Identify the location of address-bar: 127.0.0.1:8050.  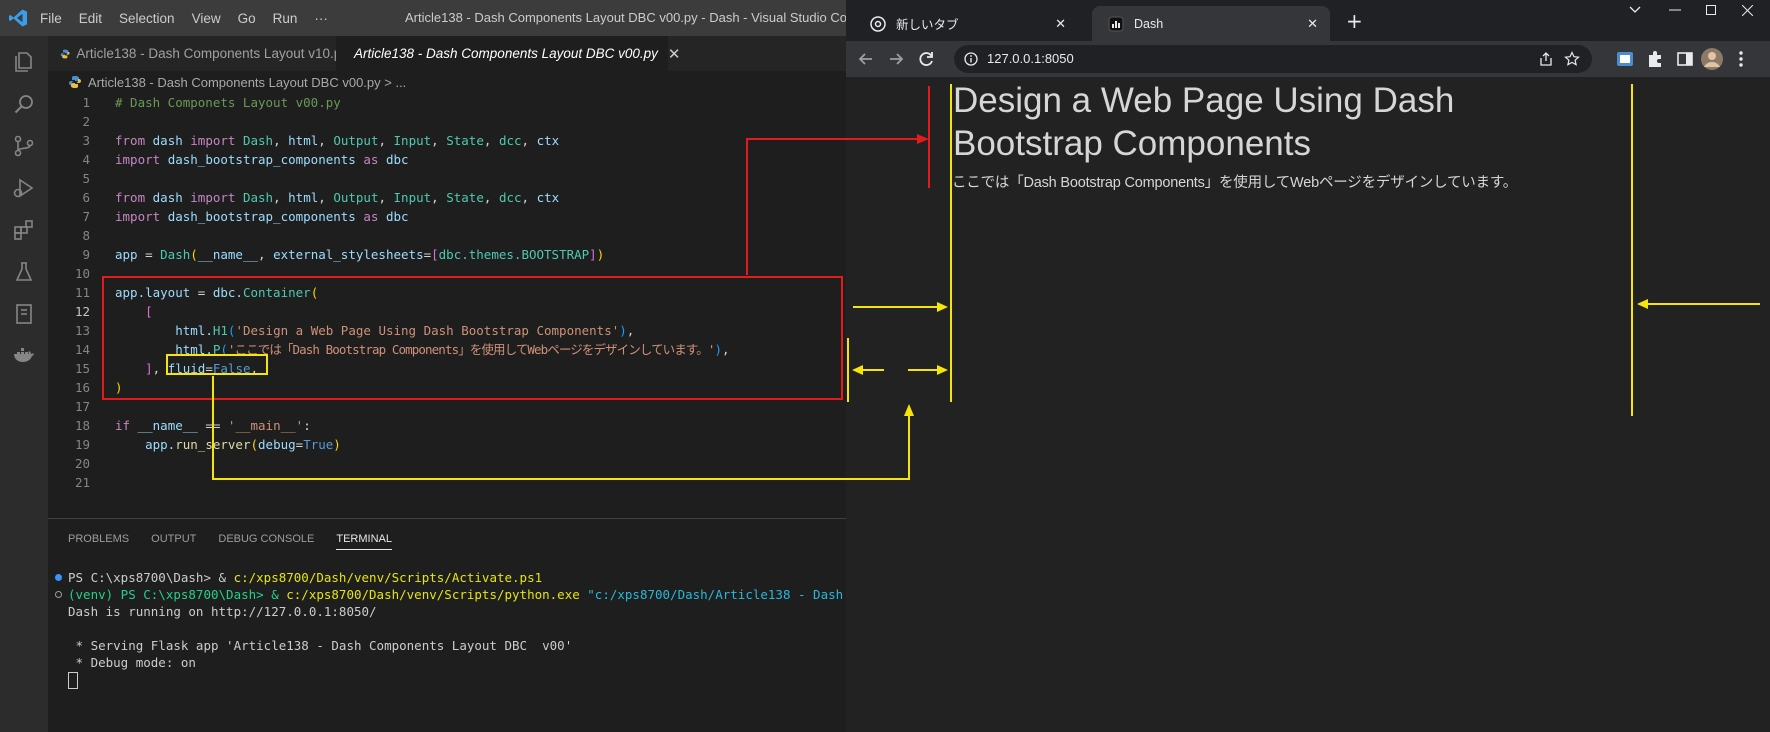
(1273, 59).